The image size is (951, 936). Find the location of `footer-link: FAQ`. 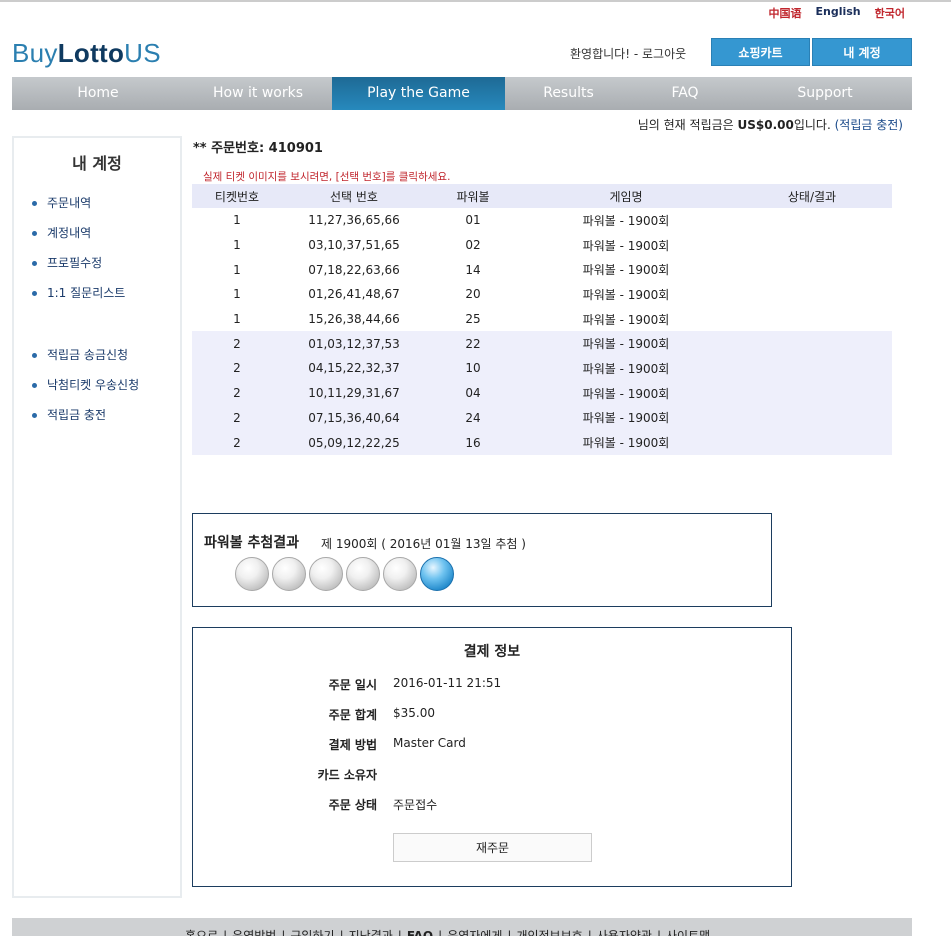

footer-link: FAQ is located at coordinates (420, 932).